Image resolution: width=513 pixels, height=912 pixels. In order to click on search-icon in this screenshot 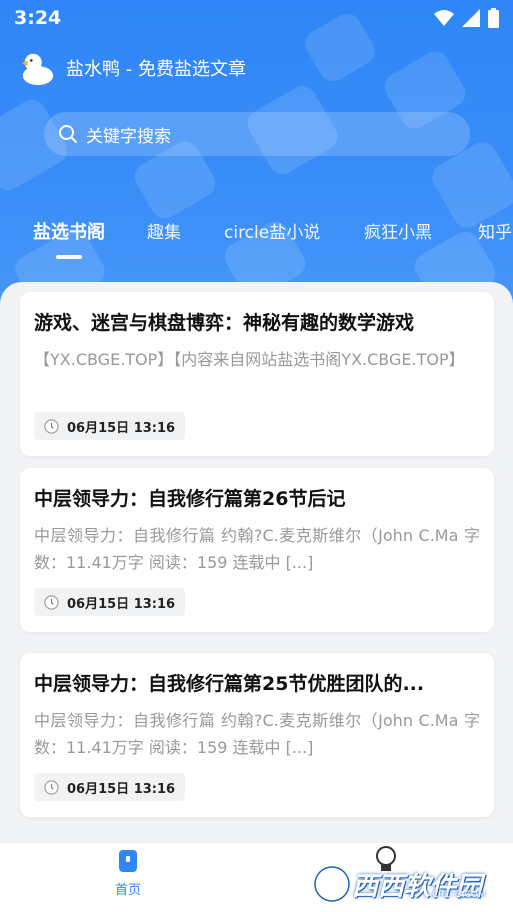, I will do `click(68, 134)`.